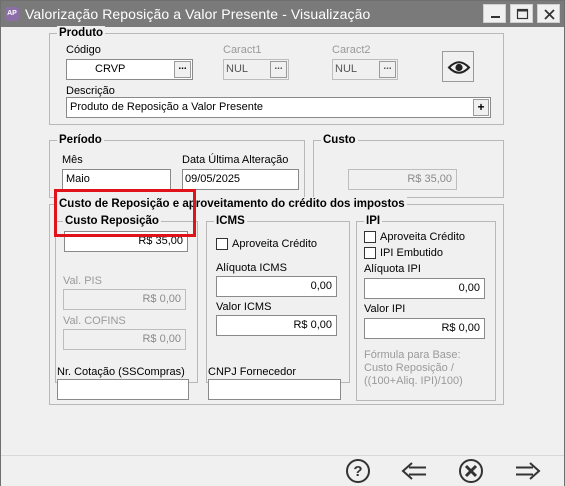 The width and height of the screenshot is (565, 486). I want to click on x-circle-icon, so click(471, 471).